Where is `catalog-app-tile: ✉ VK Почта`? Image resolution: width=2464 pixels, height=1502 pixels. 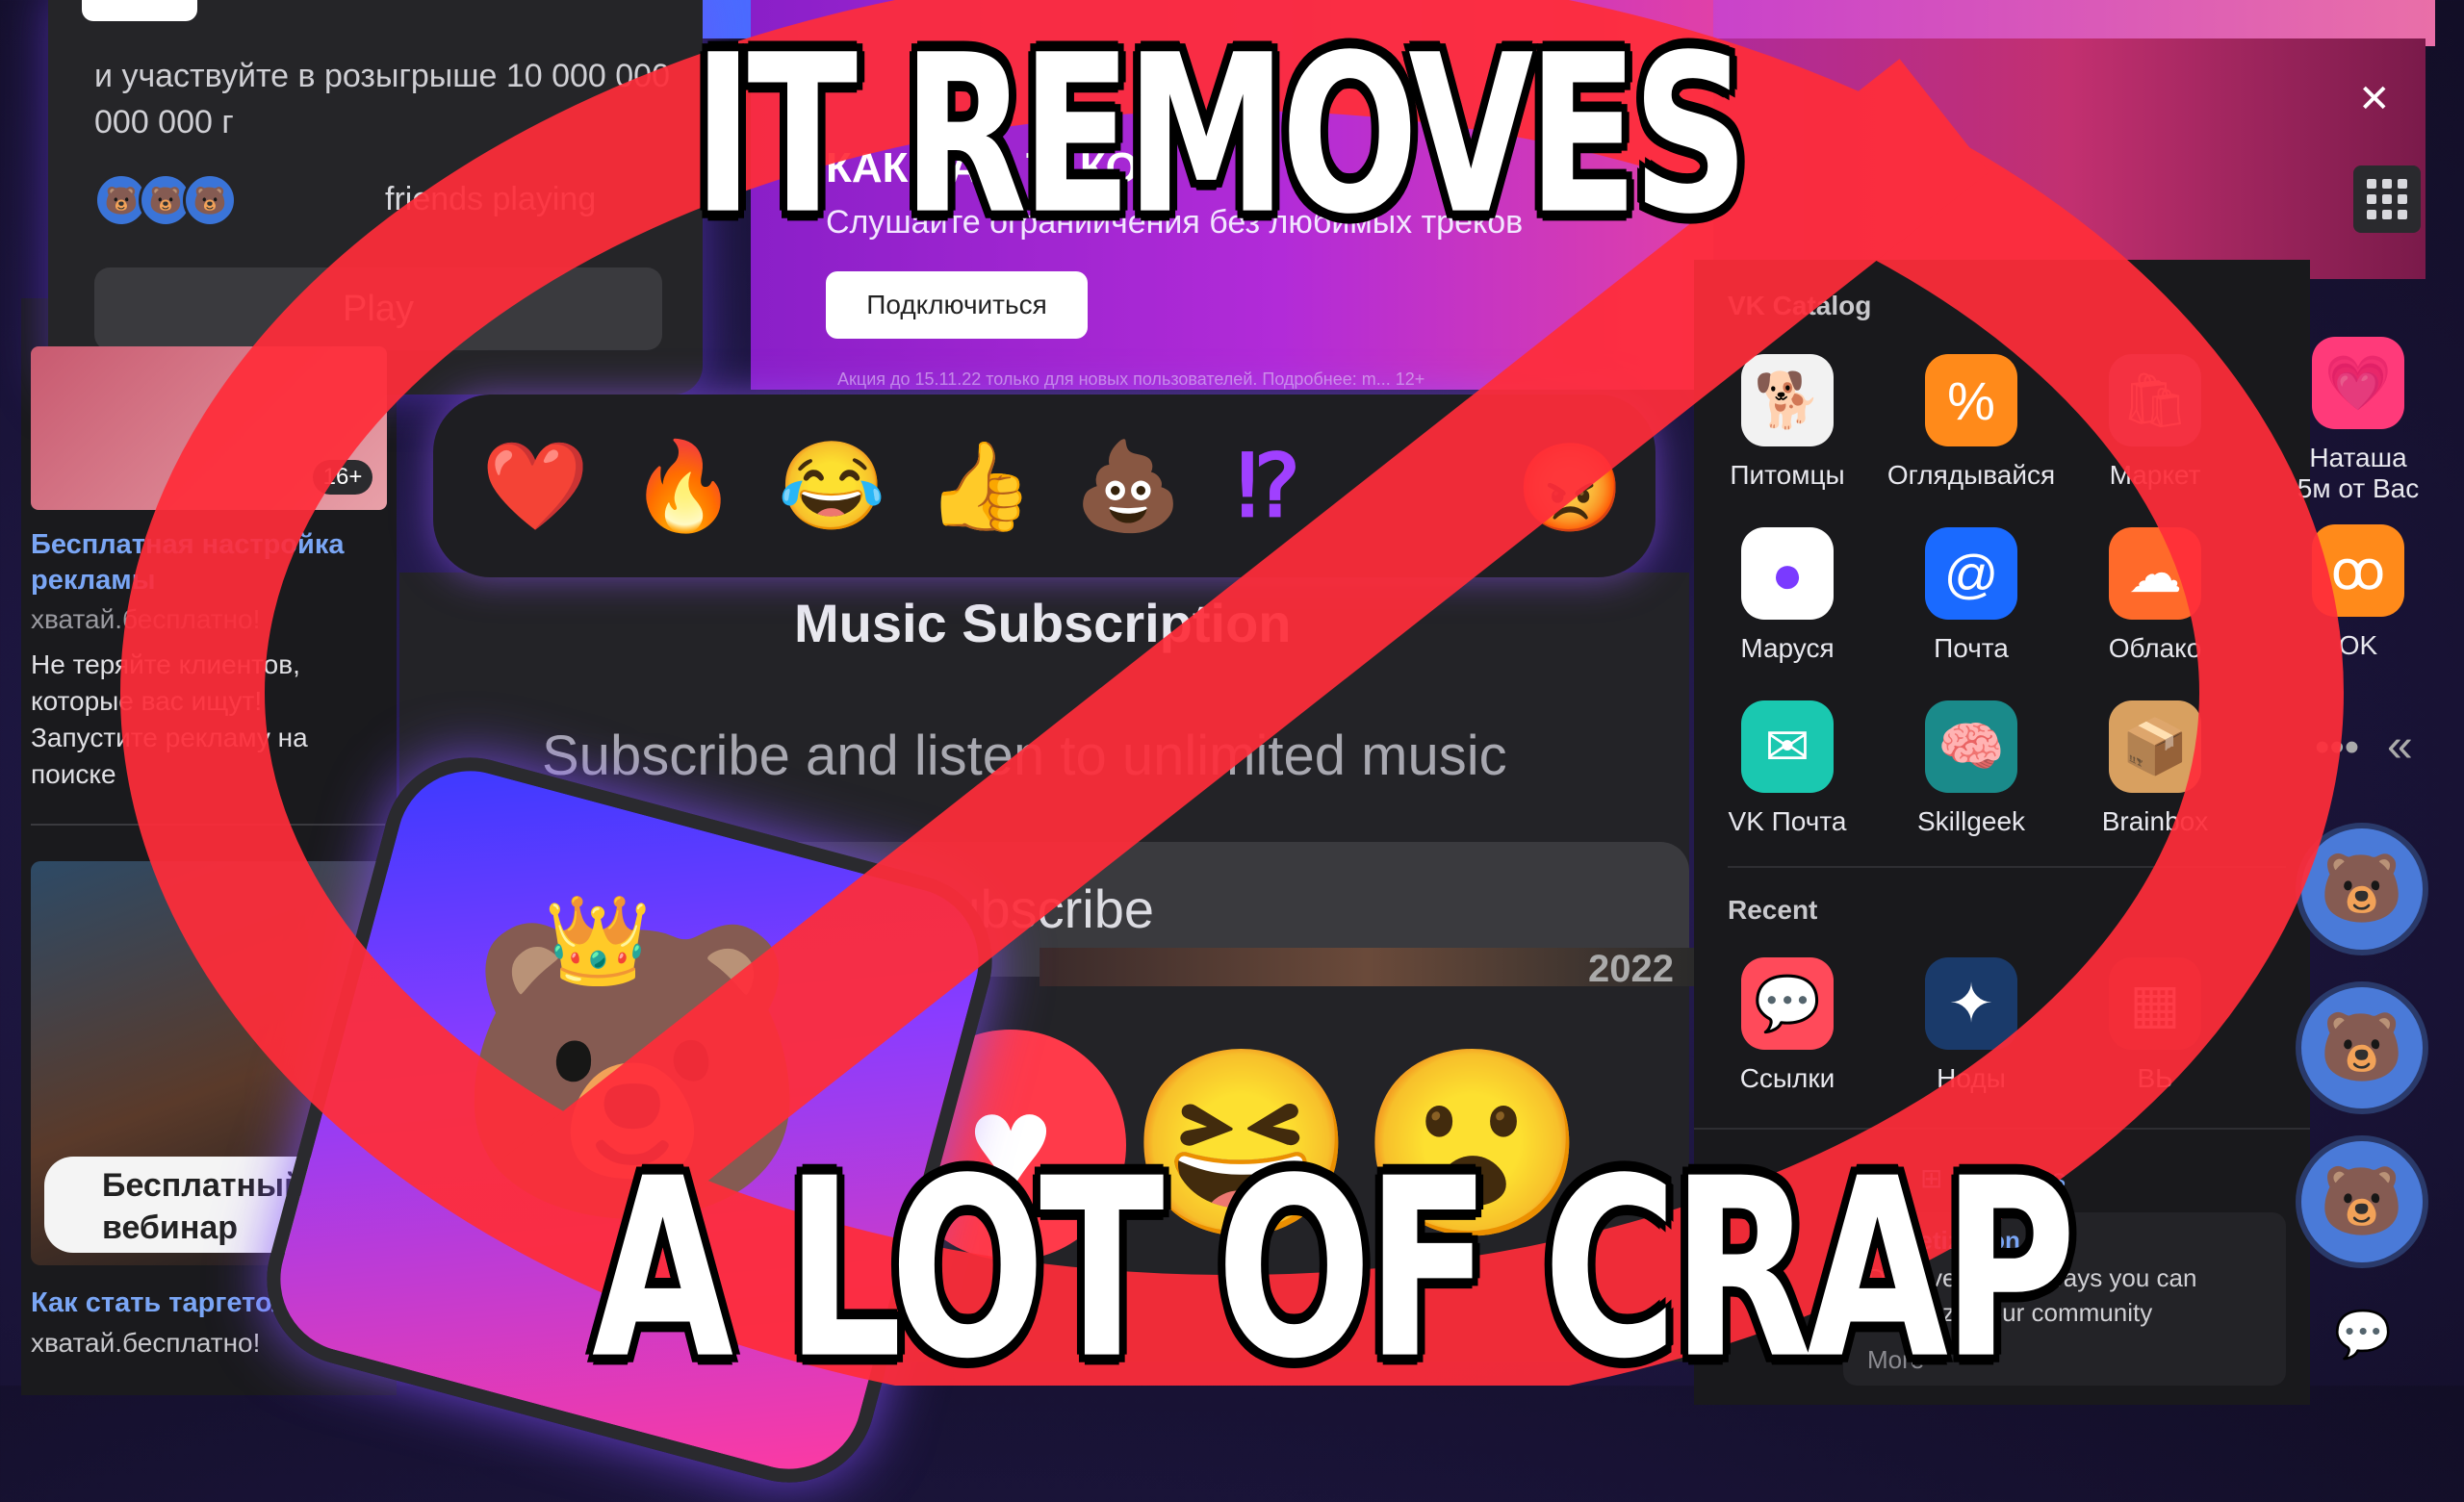 catalog-app-tile: ✉ VK Почта is located at coordinates (1787, 769).